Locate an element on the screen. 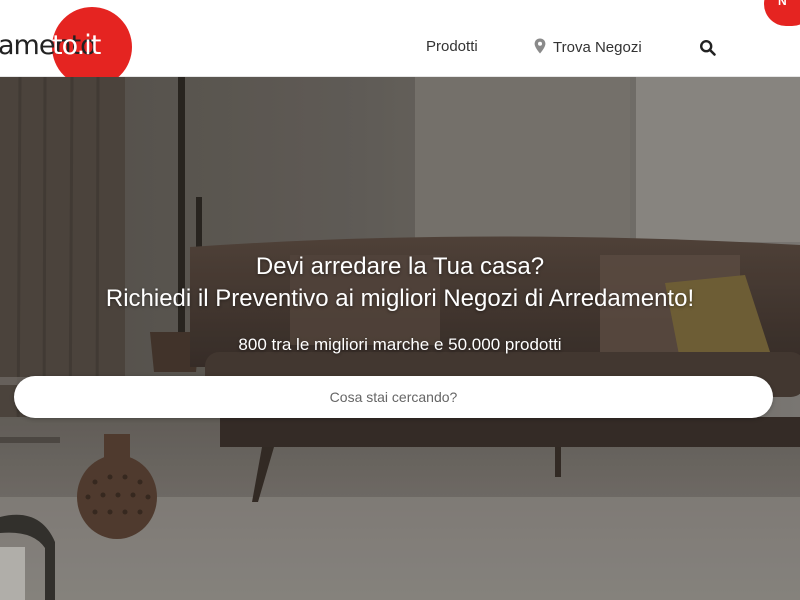 Image resolution: width=800 pixels, height=600 pixels. site-logo: amento to.it is located at coordinates (70, 38).